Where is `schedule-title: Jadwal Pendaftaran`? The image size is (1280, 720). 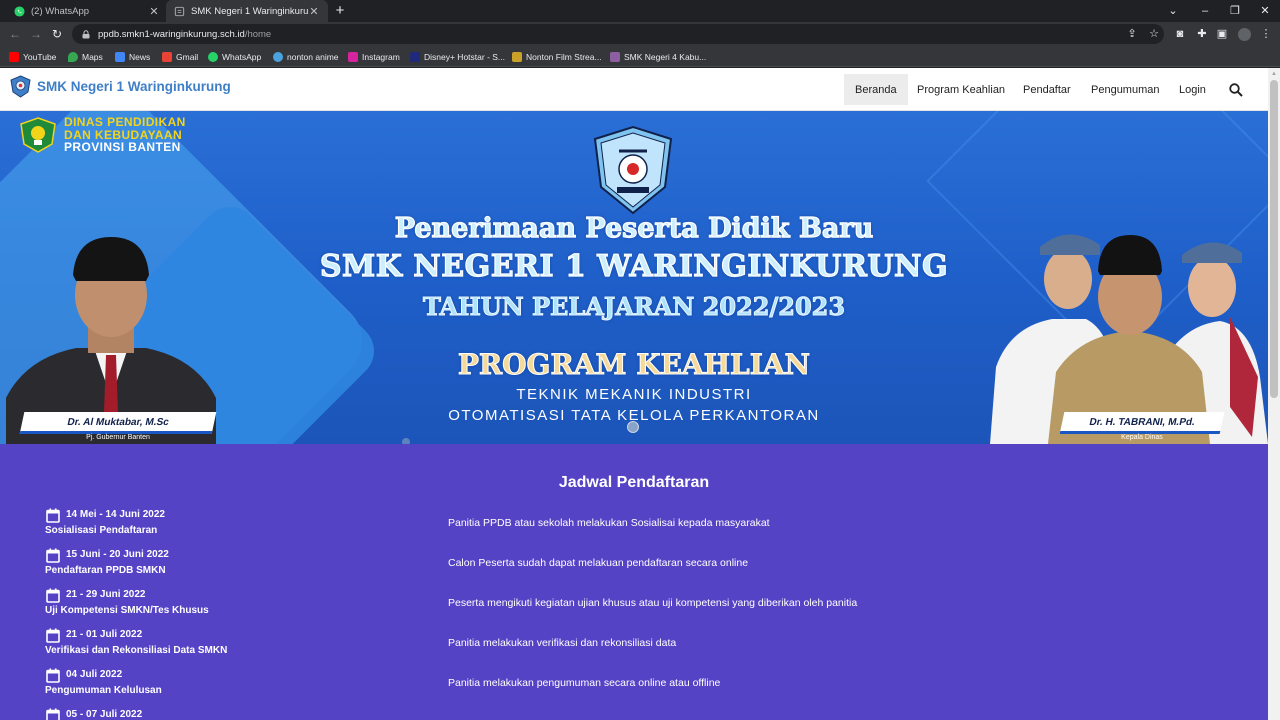
schedule-title: Jadwal Pendaftaran is located at coordinates (634, 482).